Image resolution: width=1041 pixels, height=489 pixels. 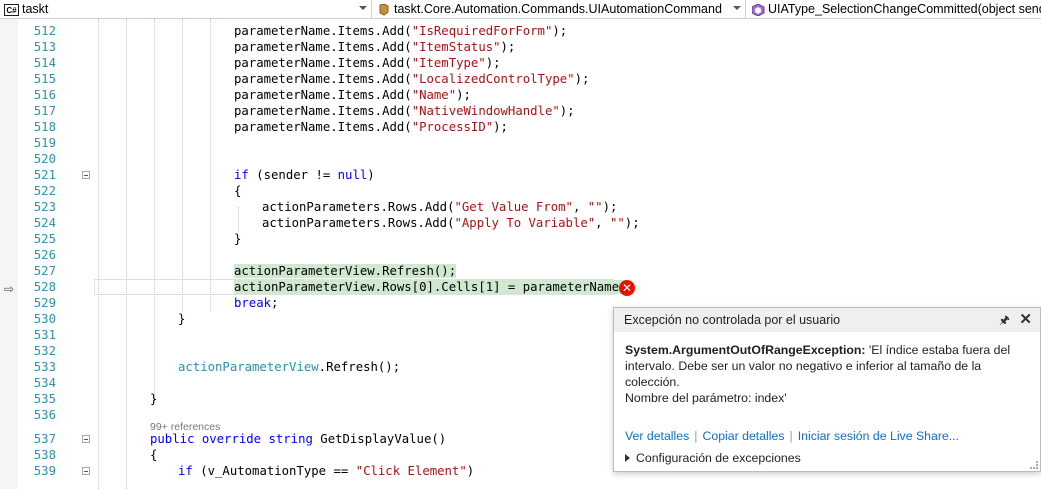 I want to click on close-icon: ✕, so click(x=1025, y=320).